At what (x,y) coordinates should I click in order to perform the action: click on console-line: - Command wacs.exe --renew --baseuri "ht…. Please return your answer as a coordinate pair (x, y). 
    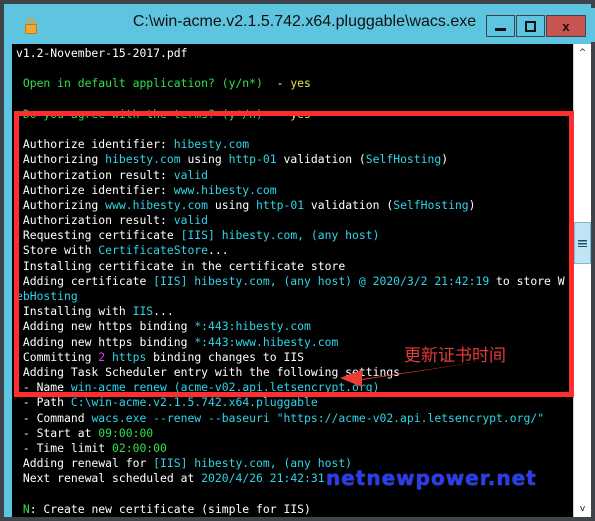
    Looking at the image, I should click on (294, 418).